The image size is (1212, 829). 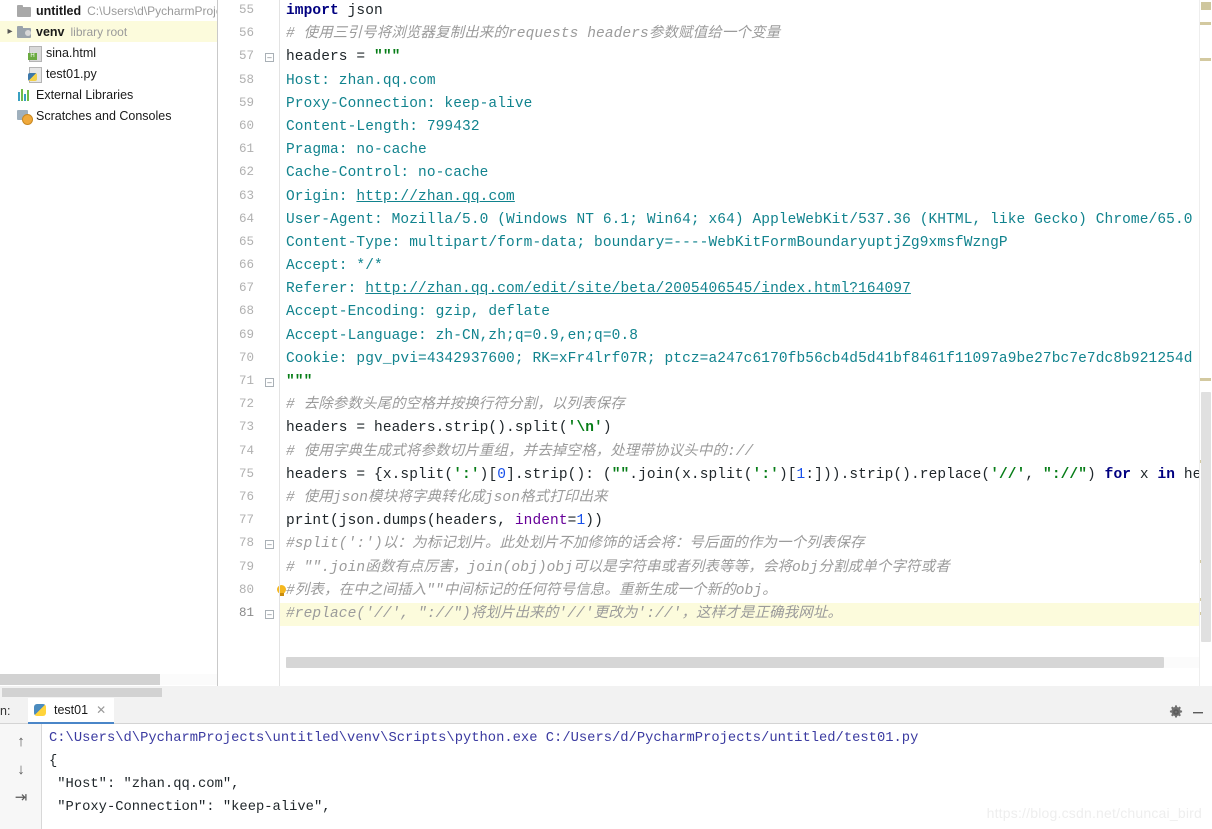 What do you see at coordinates (746, 57) in the screenshot?
I see `code-line-57: headers = """` at bounding box center [746, 57].